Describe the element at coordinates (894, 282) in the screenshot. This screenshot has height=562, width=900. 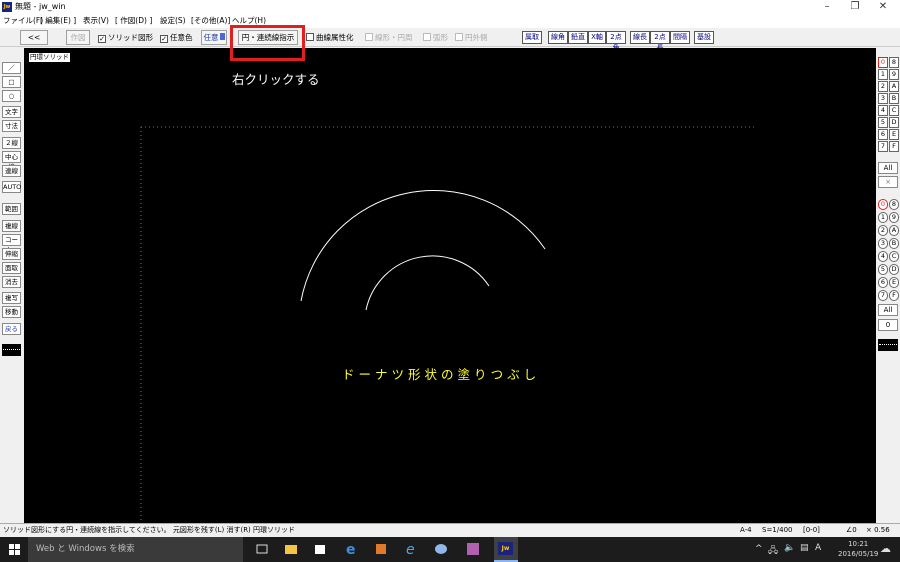
I see `layer-button-e: E` at that location.